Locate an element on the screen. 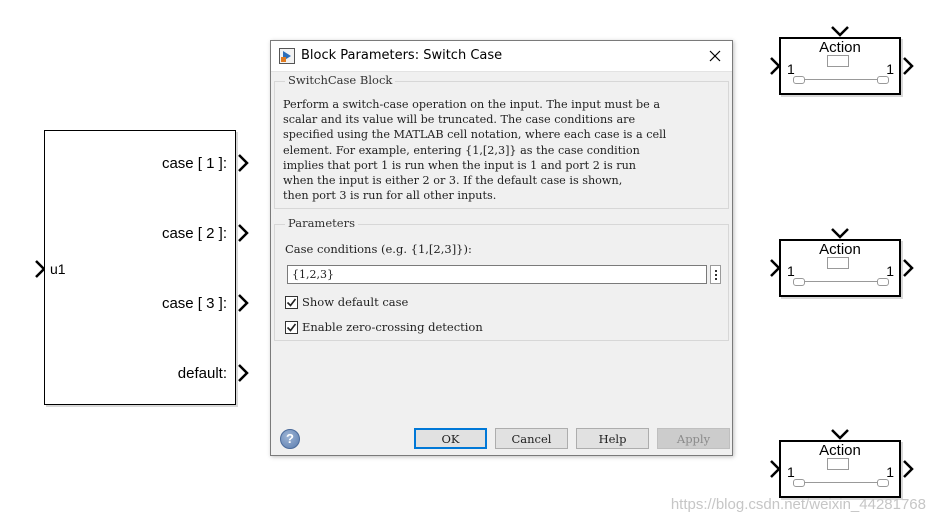 The width and height of the screenshot is (935, 524). case-2-label: case [ 2 ]: is located at coordinates (194, 233).